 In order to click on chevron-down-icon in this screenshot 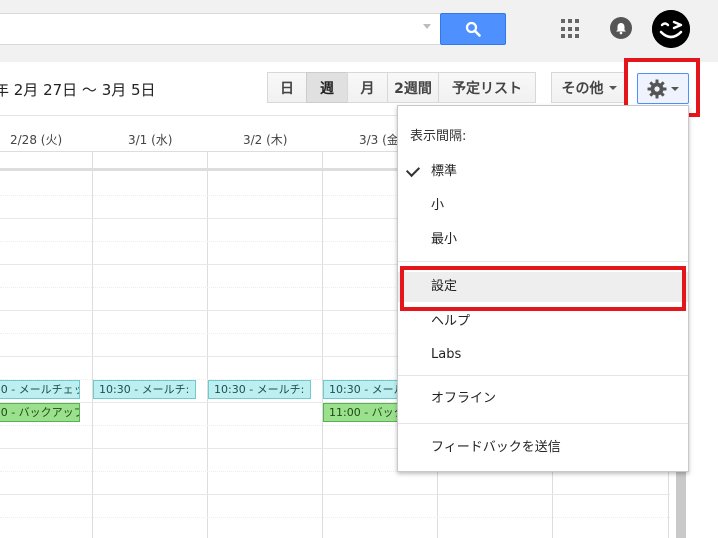, I will do `click(612, 87)`.